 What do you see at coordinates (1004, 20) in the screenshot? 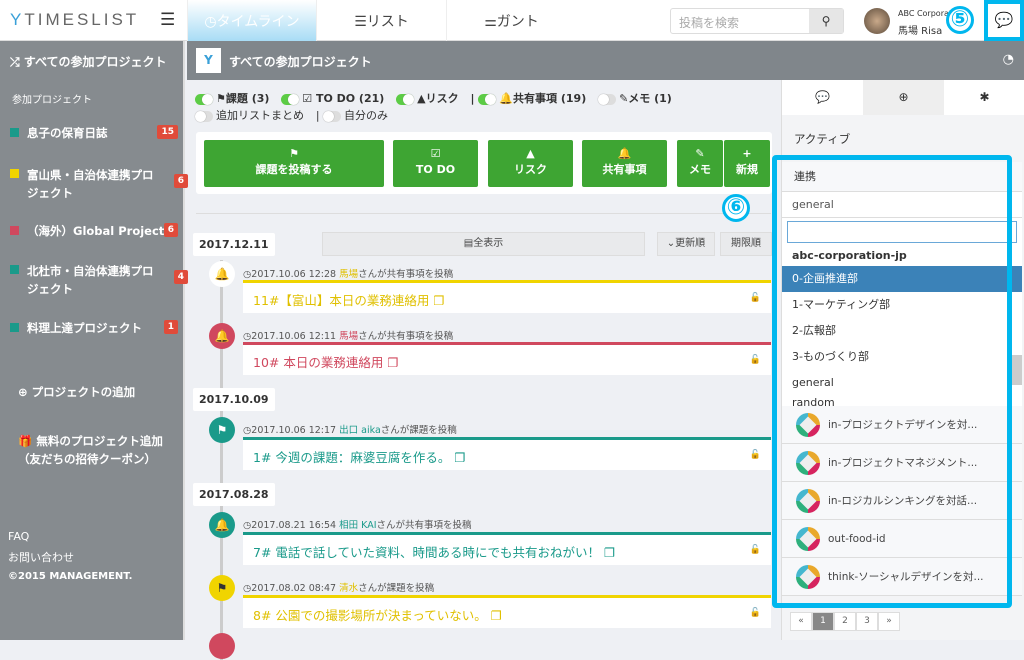
I see `chat-icon: 💬` at bounding box center [1004, 20].